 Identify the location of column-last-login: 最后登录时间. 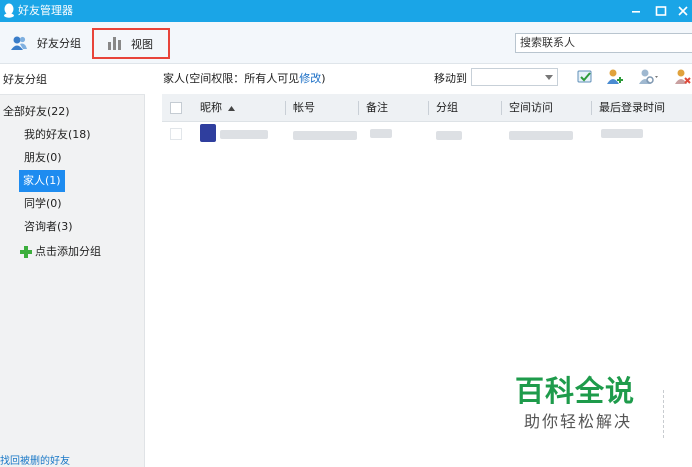
(632, 108).